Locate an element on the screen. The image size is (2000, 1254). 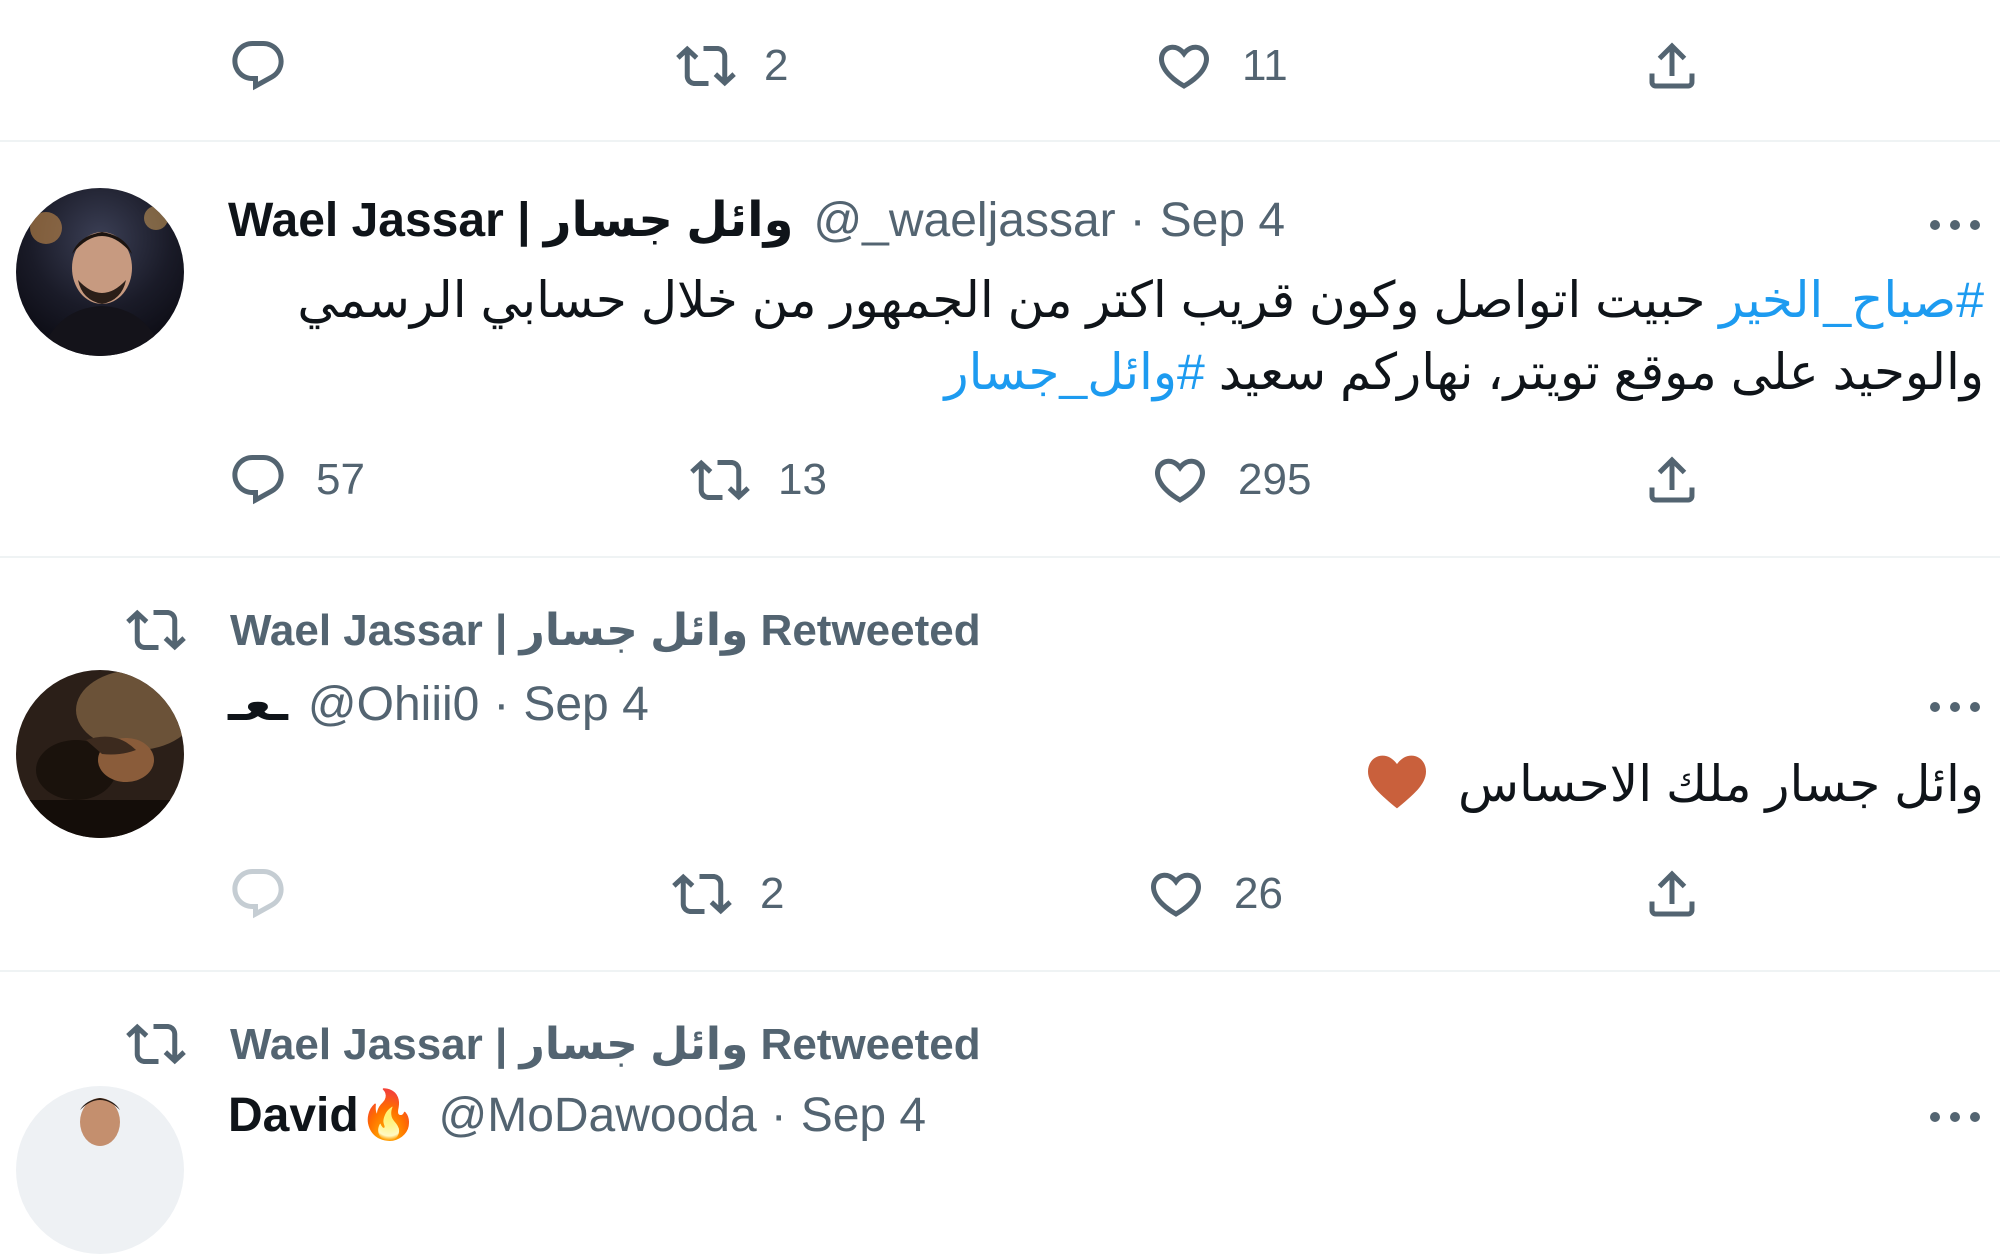
tweet-actions: 57 13 295 is located at coordinates (1000, 480).